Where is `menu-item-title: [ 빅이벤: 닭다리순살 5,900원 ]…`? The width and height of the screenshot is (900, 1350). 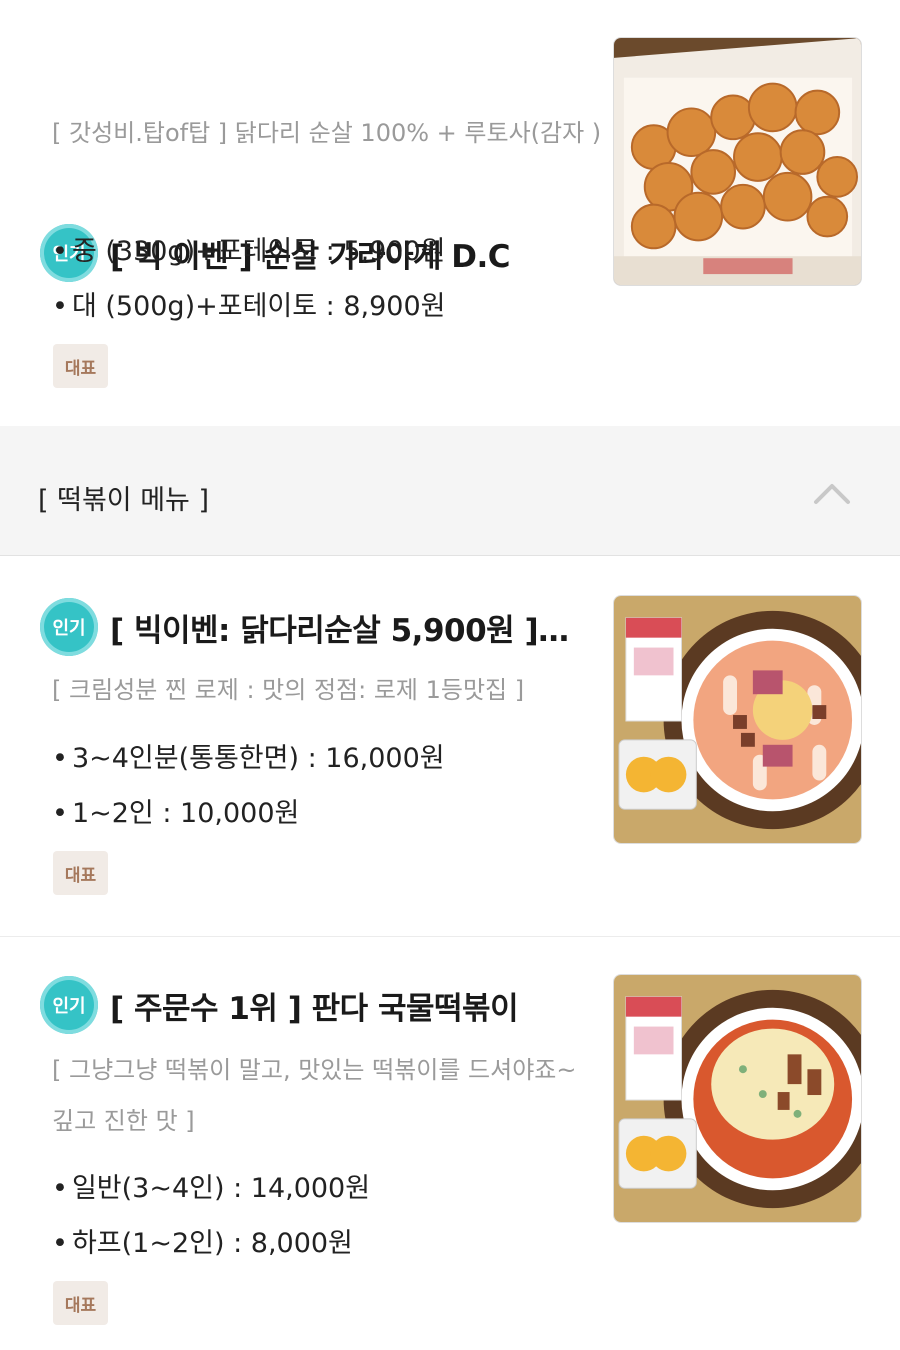 menu-item-title: [ 빅이벤: 닭다리순살 5,900원 ]… is located at coordinates (339, 627).